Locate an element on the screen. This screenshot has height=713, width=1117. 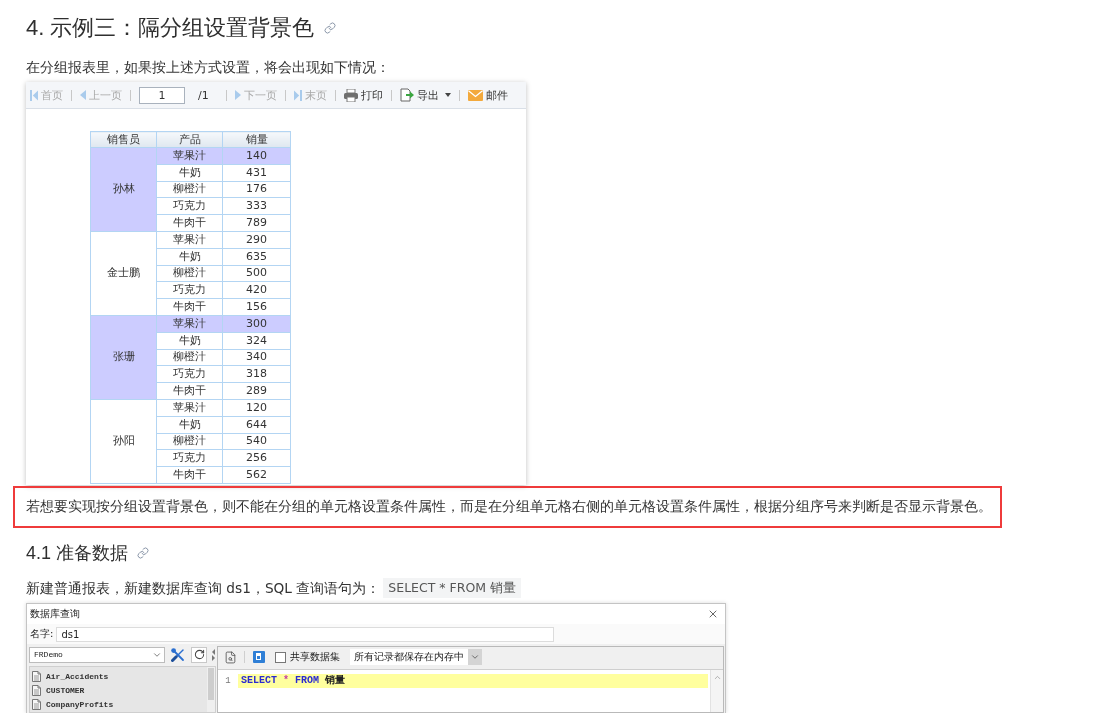
table-list-item: Air_Accidents is located at coordinates (118, 676).